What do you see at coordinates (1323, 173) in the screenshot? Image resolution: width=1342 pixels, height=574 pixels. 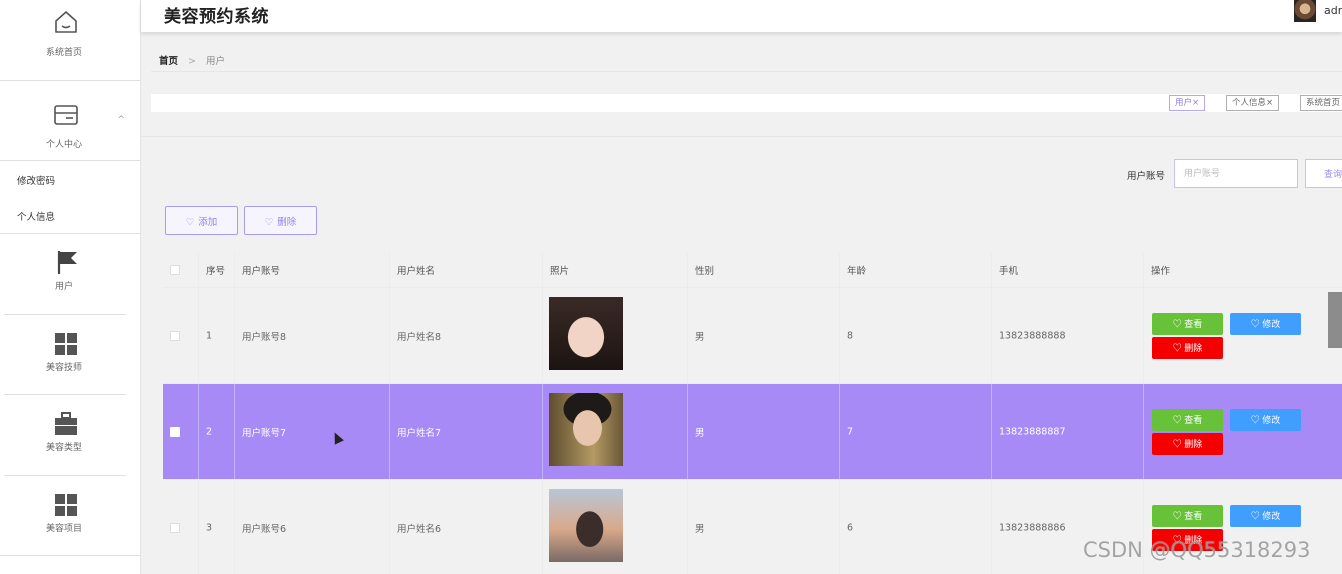 I see `query-button: 查询` at bounding box center [1323, 173].